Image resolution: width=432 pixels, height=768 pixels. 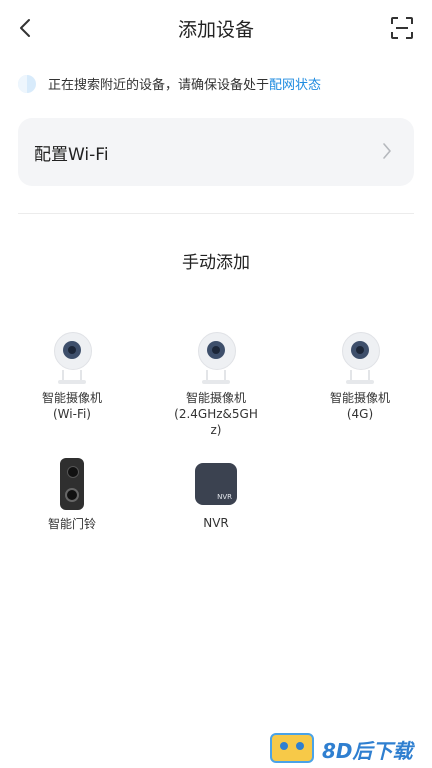 I want to click on page-title: 添加设备, so click(x=215, y=30).